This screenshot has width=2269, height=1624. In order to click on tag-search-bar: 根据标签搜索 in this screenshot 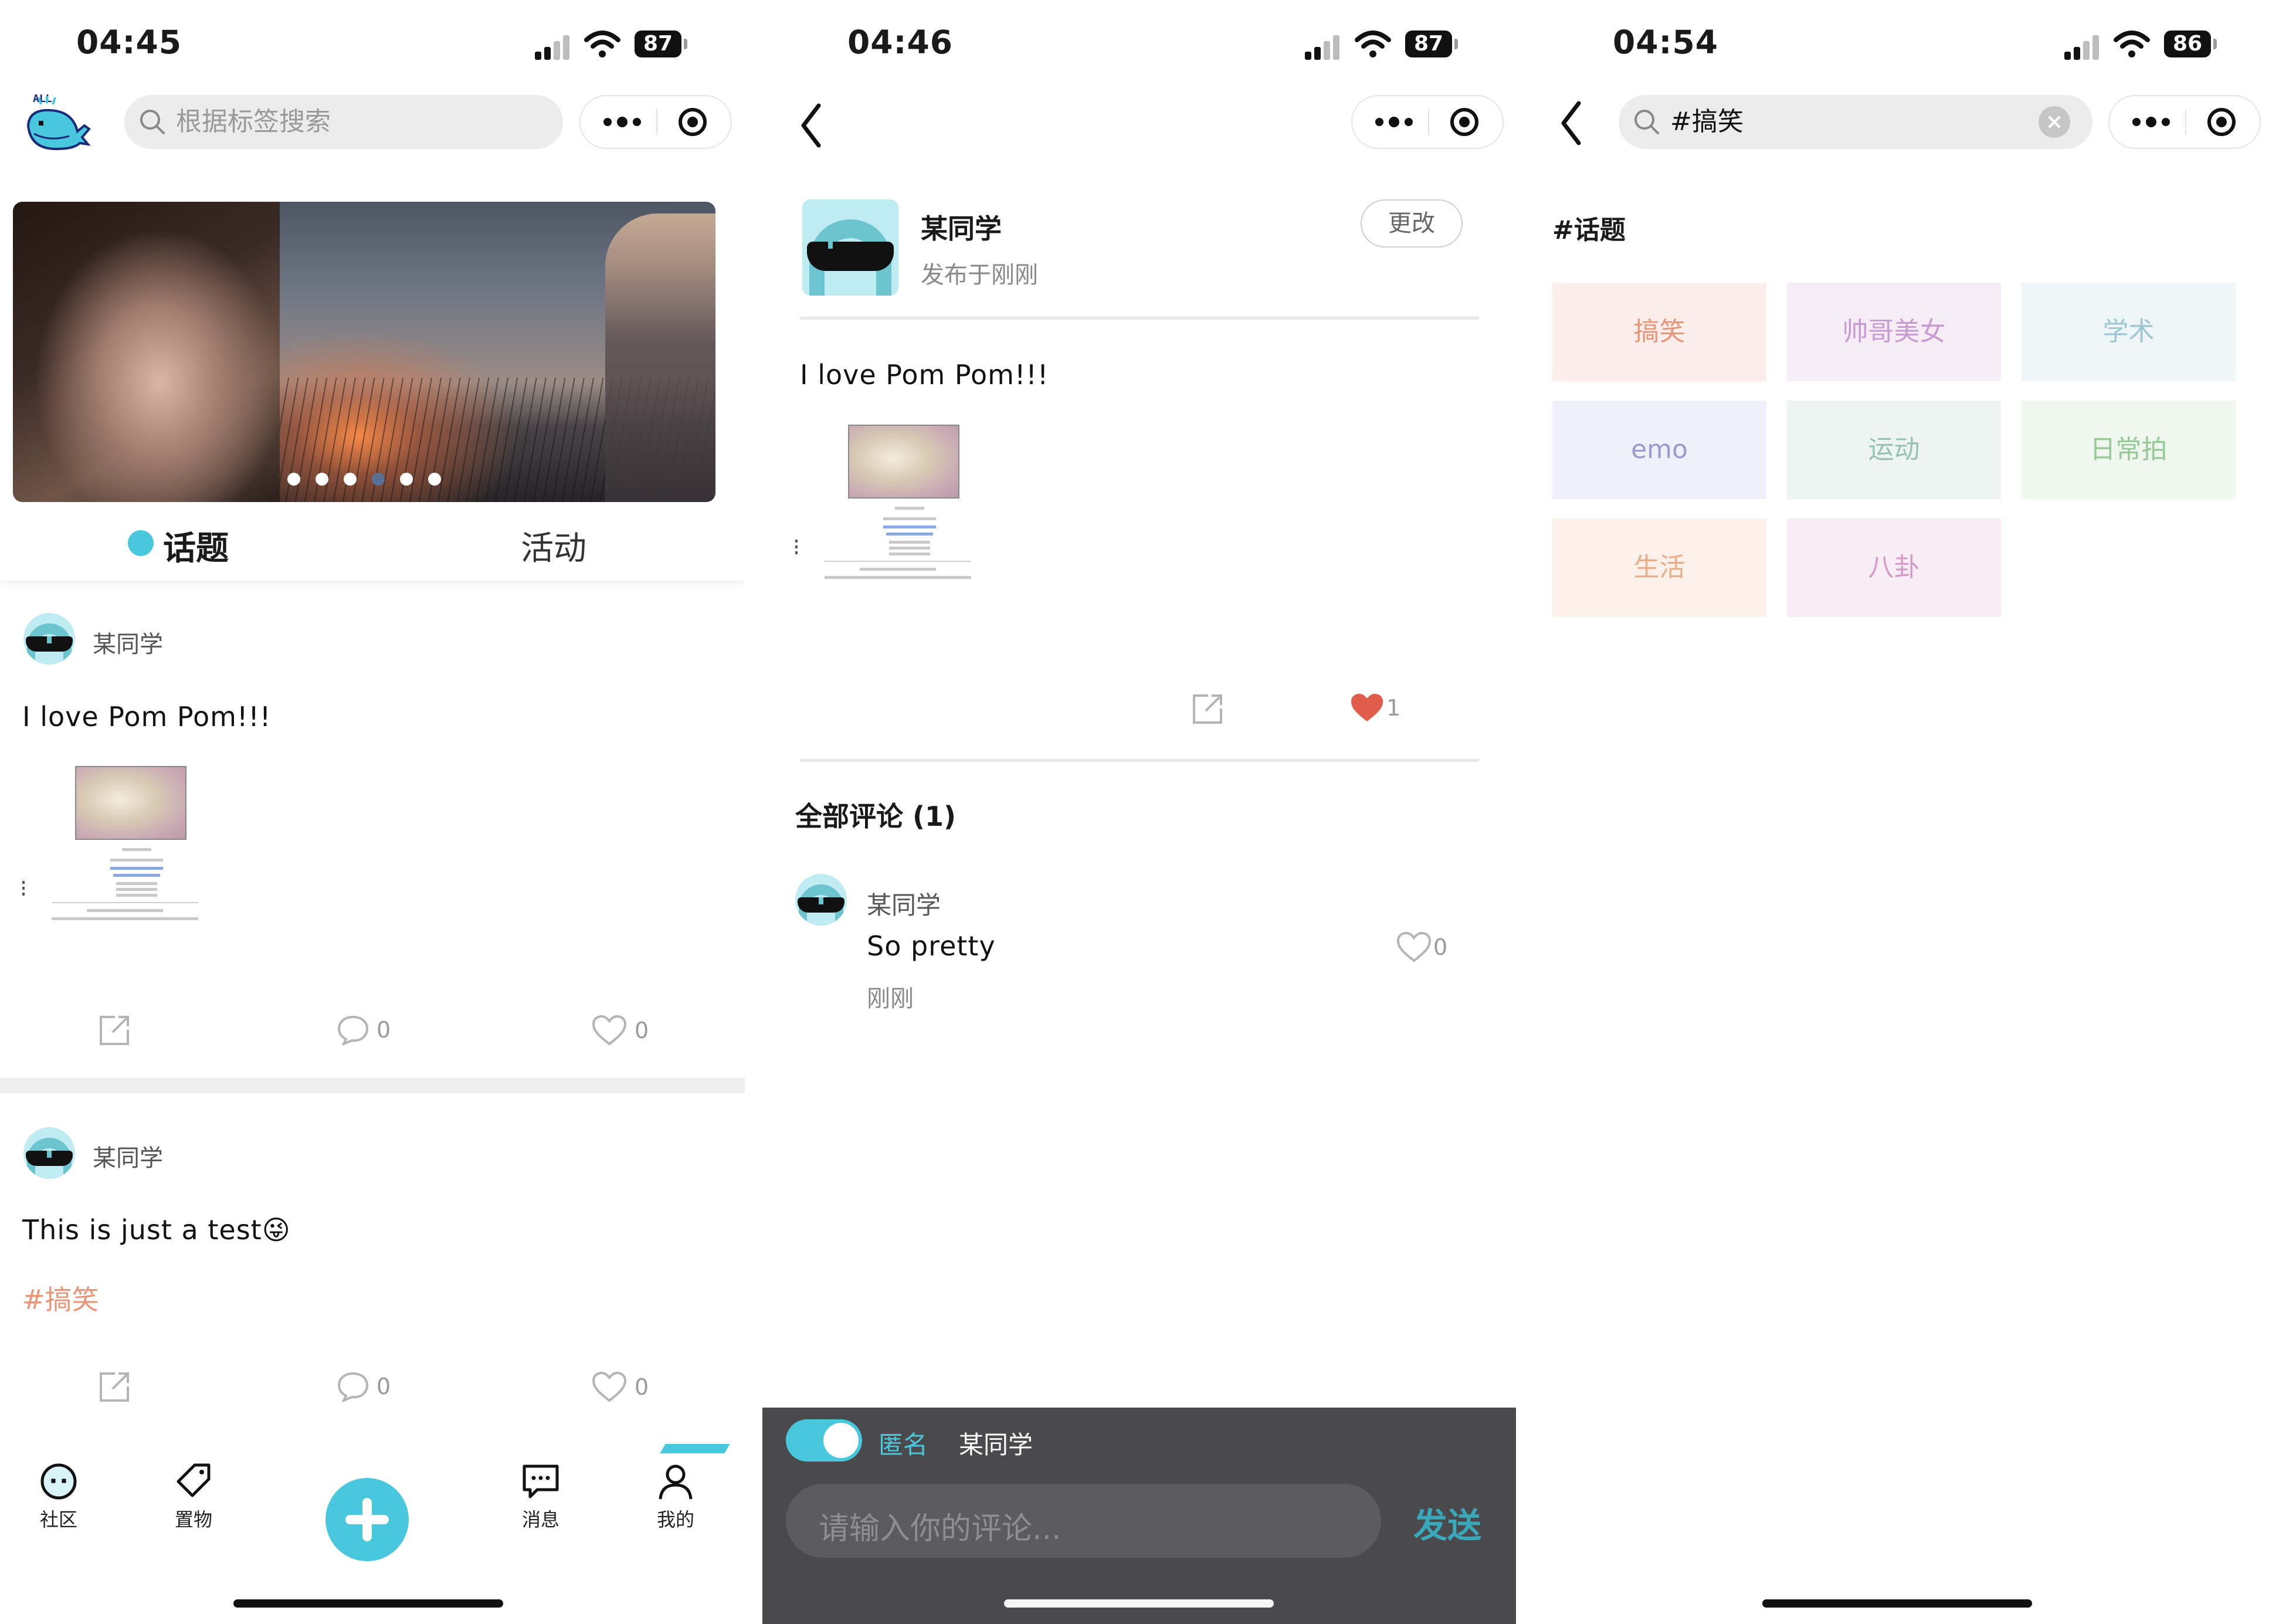, I will do `click(344, 122)`.